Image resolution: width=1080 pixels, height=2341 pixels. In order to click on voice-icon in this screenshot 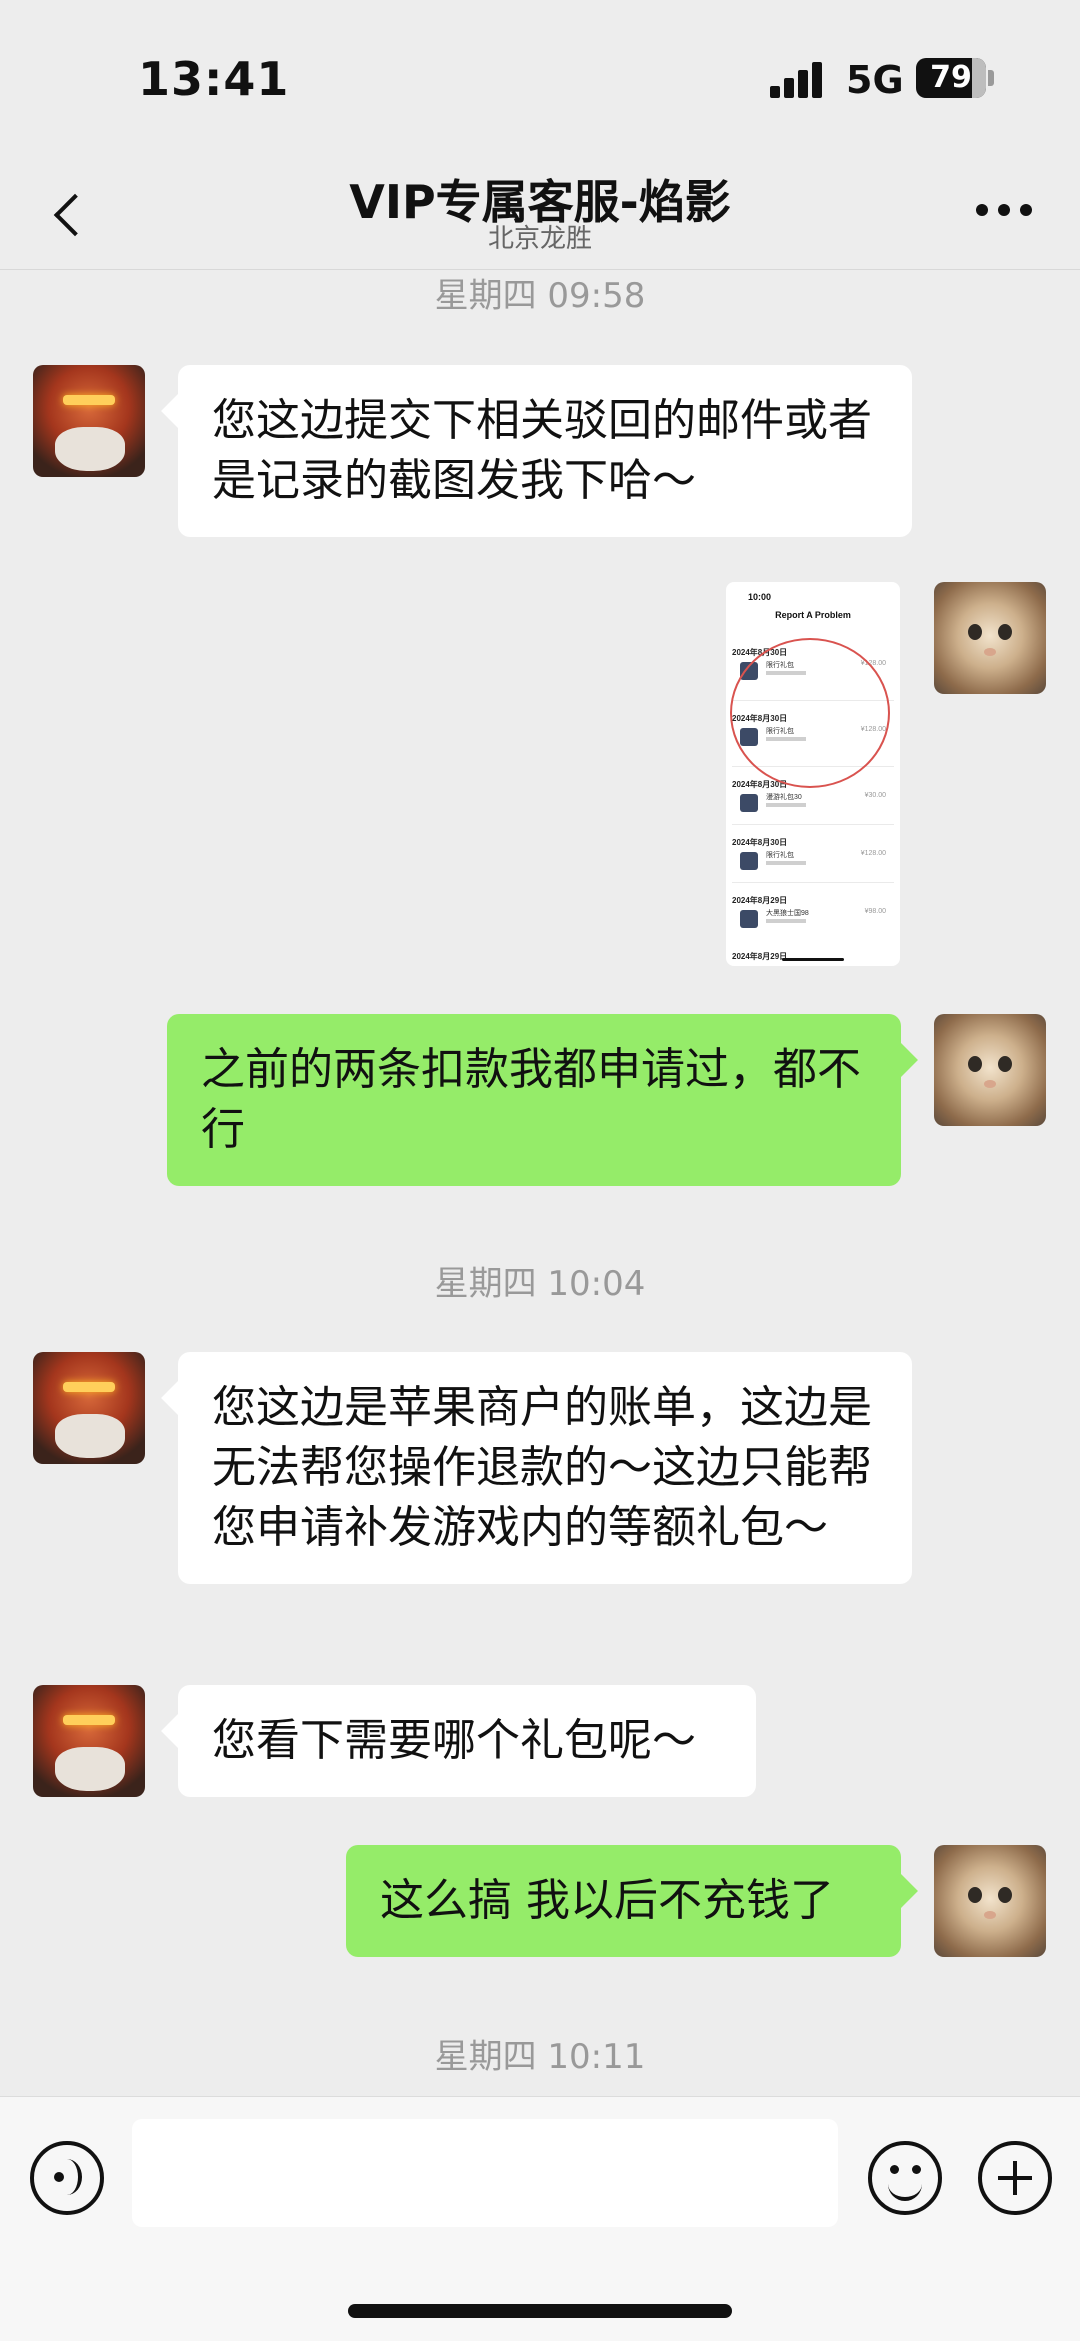, I will do `click(67, 2178)`.